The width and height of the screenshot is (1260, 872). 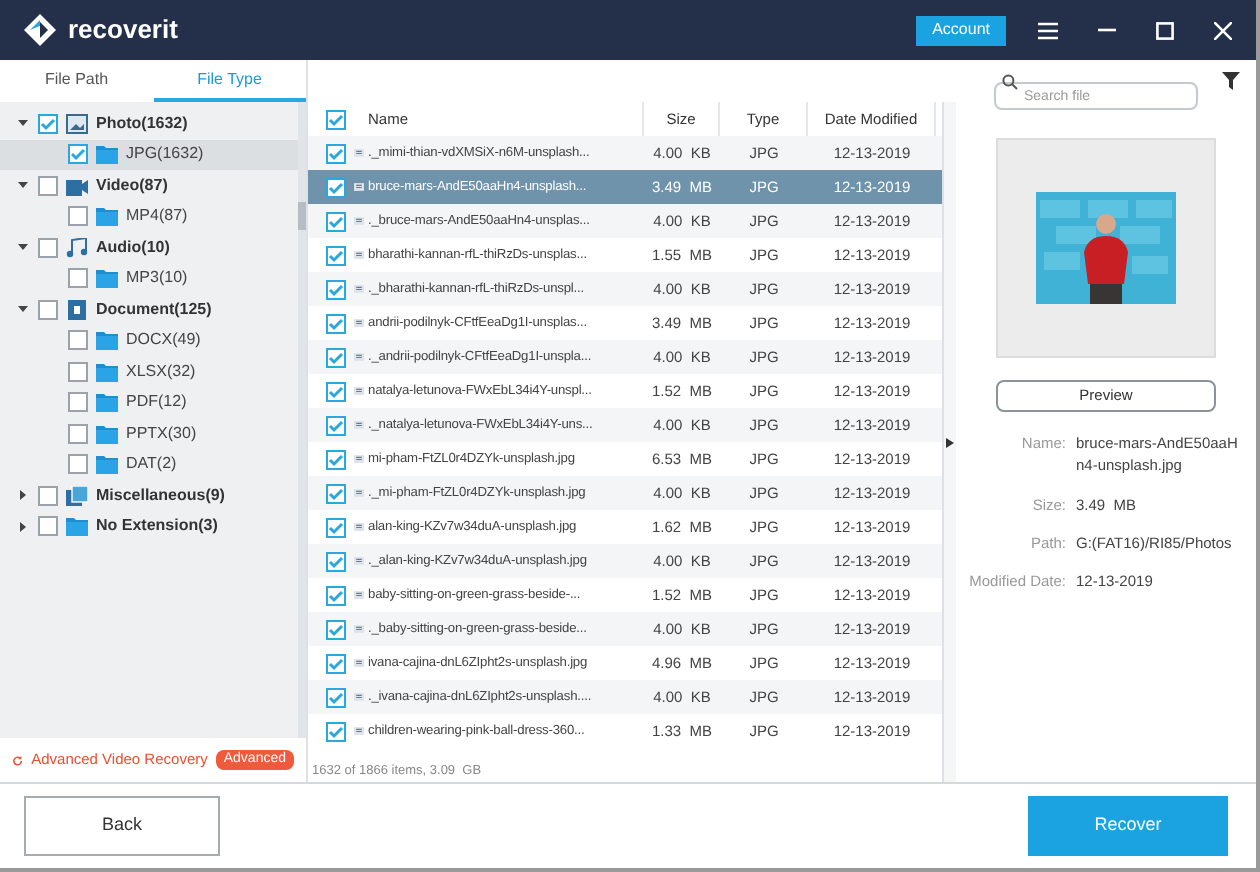 What do you see at coordinates (149, 402) in the screenshot?
I see `tree-item: PDF(12)` at bounding box center [149, 402].